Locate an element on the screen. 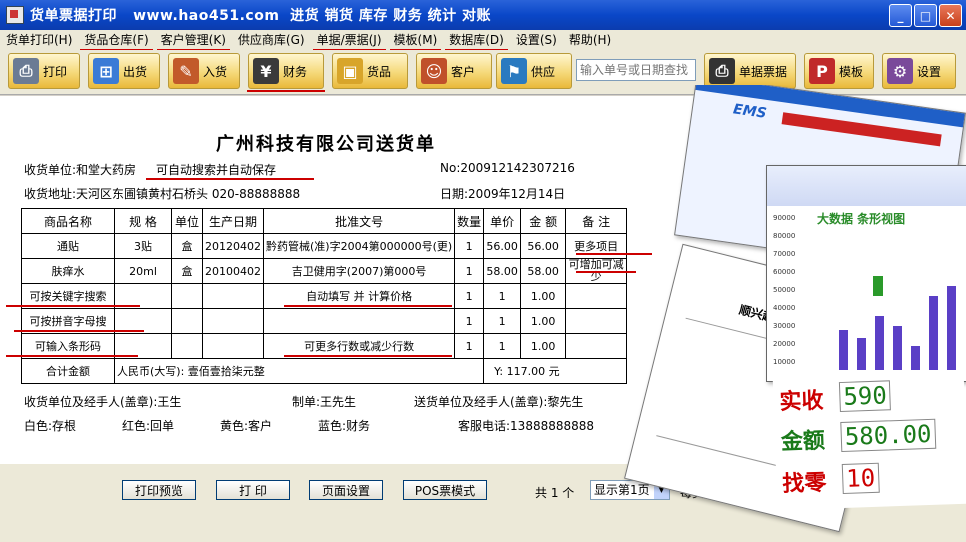 Image resolution: width=966 pixels, height=542 pixels. template-icon: P is located at coordinates (822, 71).